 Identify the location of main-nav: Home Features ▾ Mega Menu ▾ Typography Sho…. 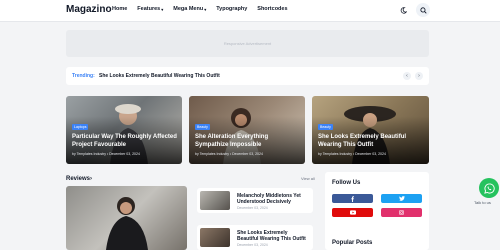
(200, 9).